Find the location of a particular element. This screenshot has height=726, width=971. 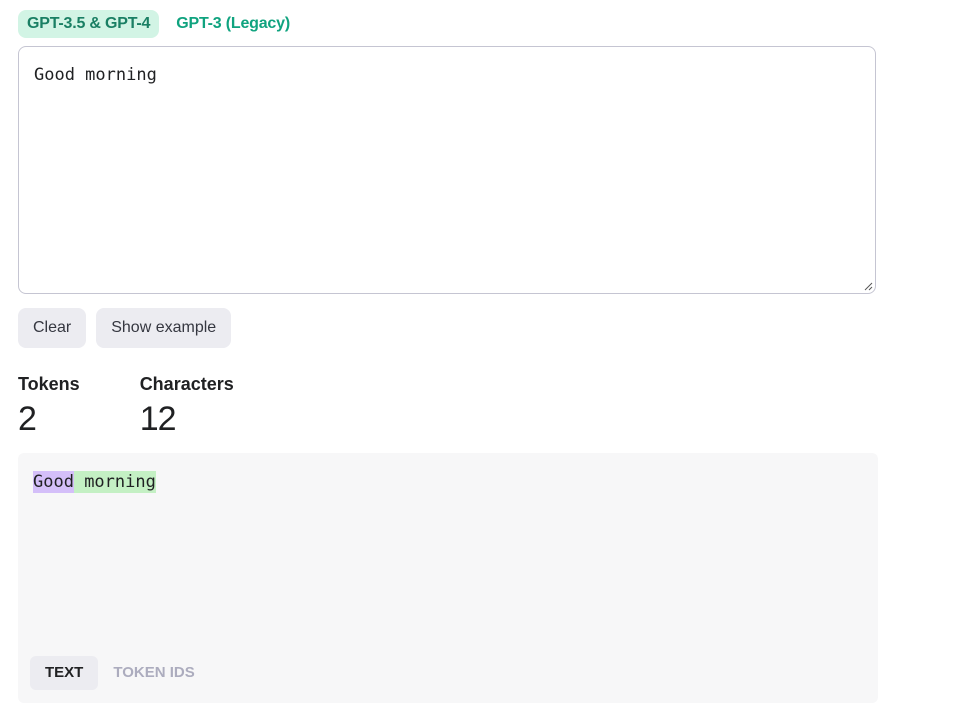

tab-token-ids: TOKEN IDS is located at coordinates (153, 673).